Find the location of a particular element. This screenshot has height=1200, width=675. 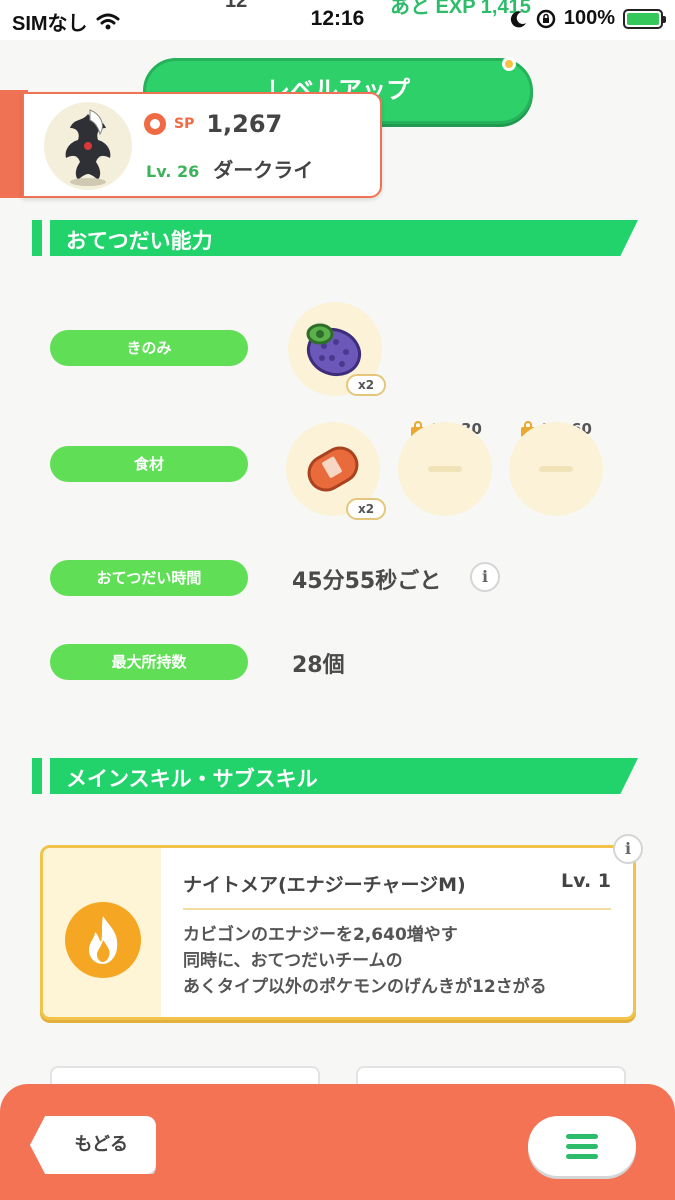

skill-icon-panel is located at coordinates (102, 932).